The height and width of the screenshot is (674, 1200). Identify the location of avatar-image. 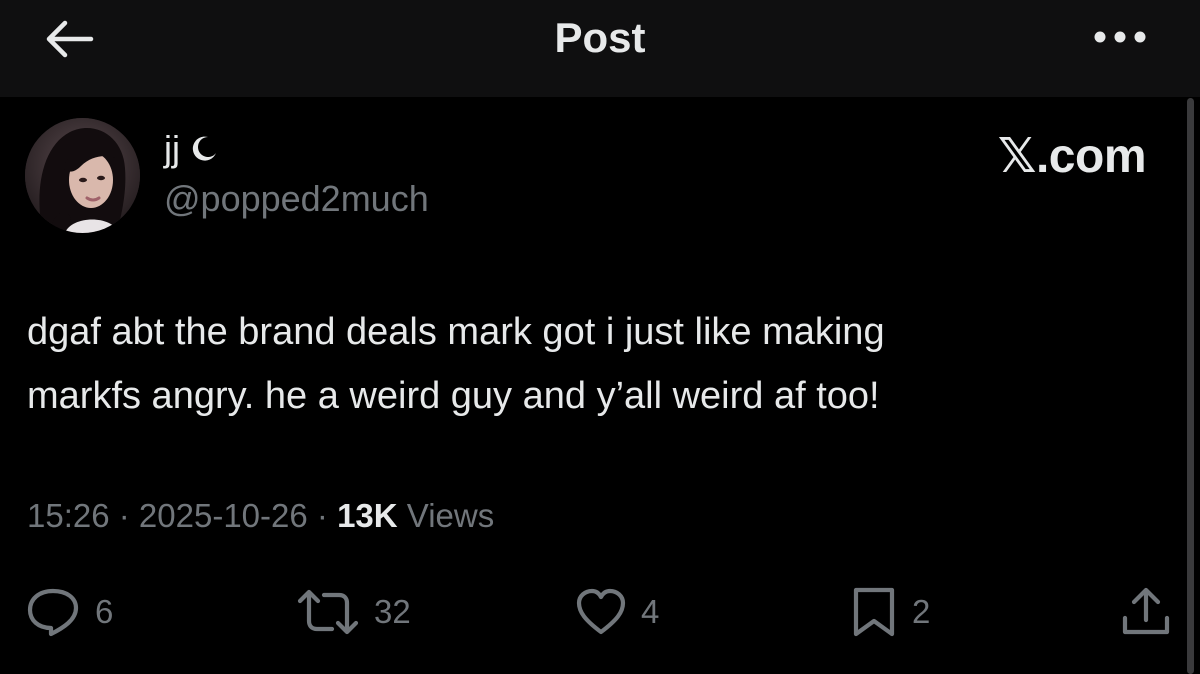
(82, 175).